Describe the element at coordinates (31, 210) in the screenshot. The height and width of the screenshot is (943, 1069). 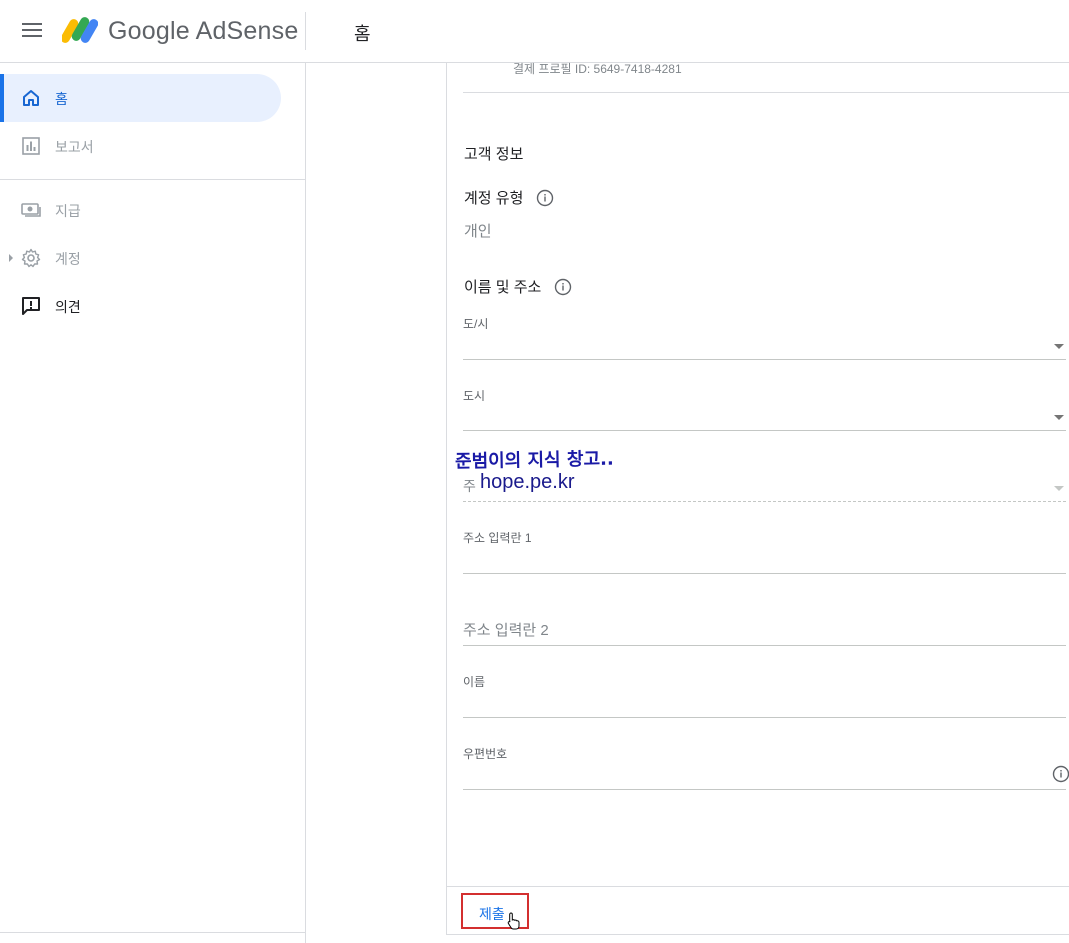
I see `payments-icon` at that location.